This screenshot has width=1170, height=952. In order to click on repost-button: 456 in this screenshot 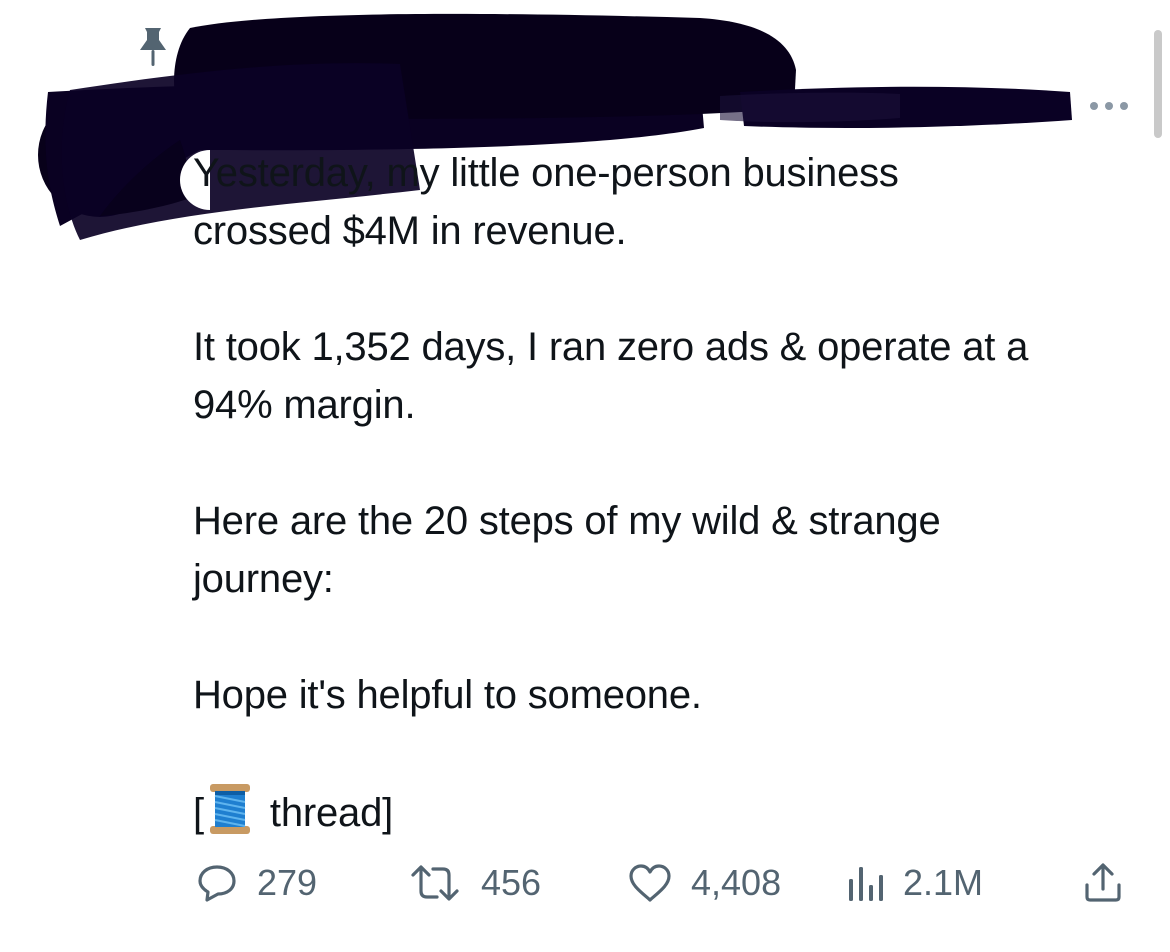, I will do `click(474, 883)`.